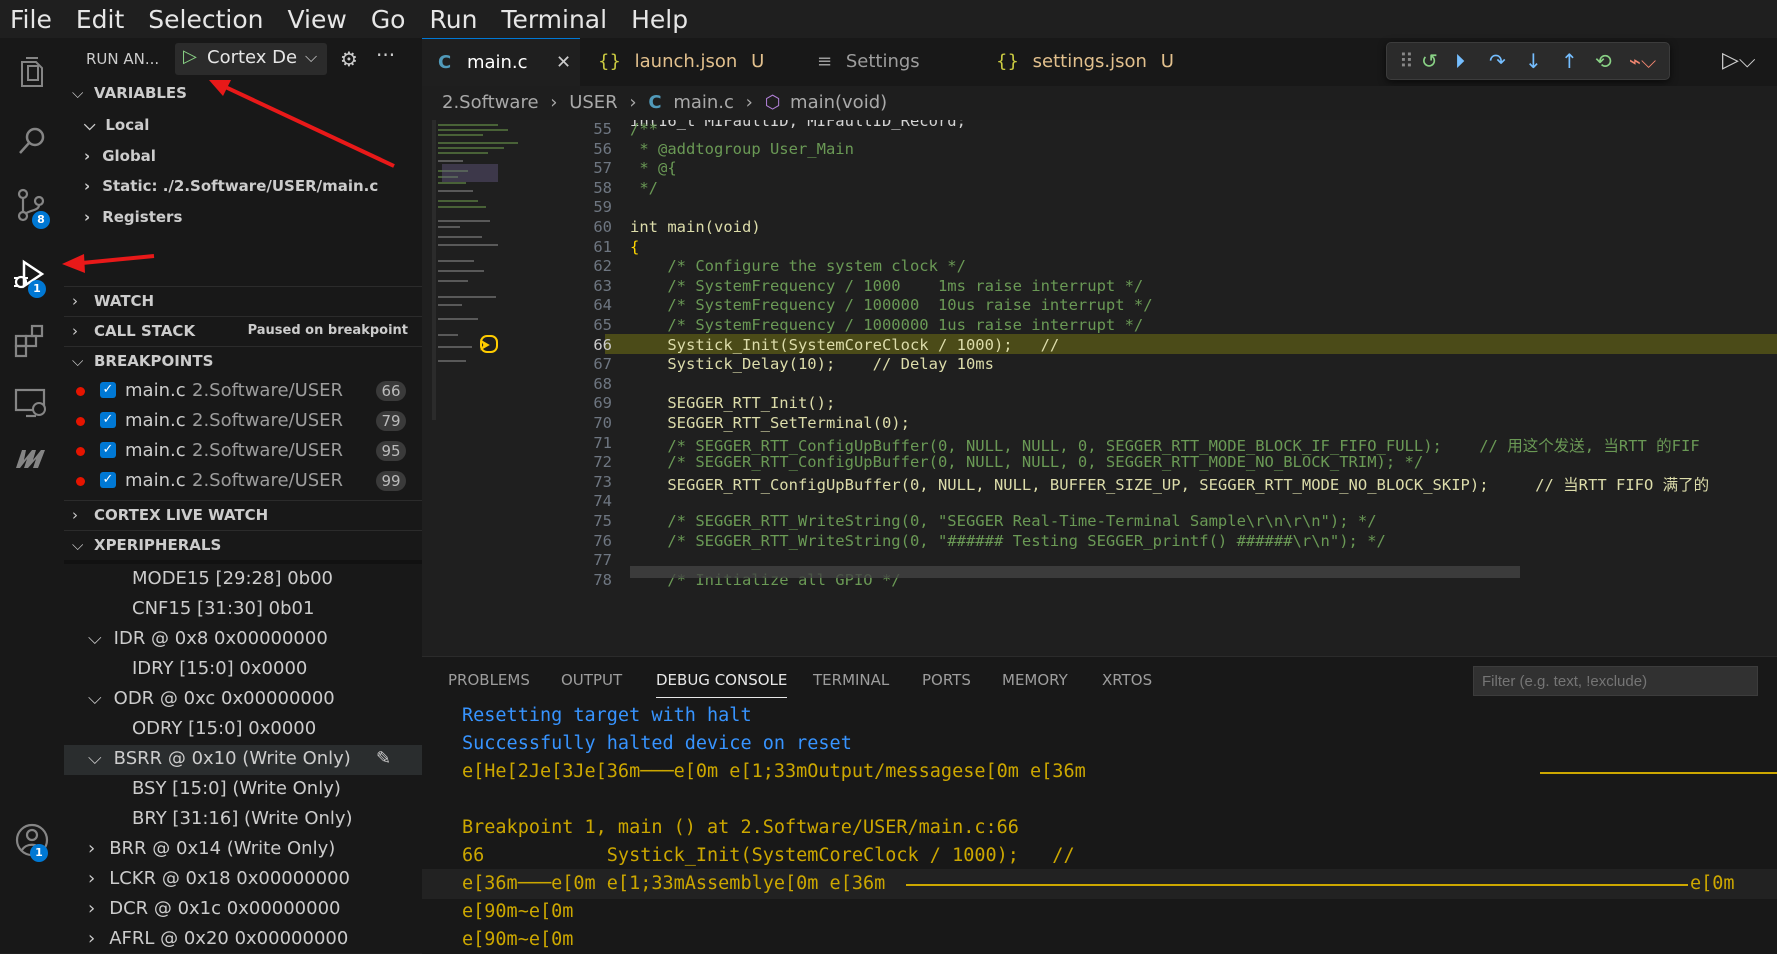 Image resolution: width=1777 pixels, height=954 pixels. What do you see at coordinates (383, 758) in the screenshot?
I see `edit-pencil-icon: ✎` at bounding box center [383, 758].